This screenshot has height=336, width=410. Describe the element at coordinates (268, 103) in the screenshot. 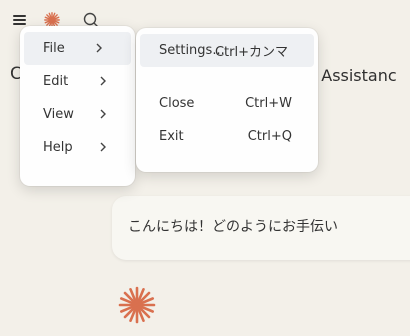

I see `menu-item-shortcut: Ctrl+W` at that location.